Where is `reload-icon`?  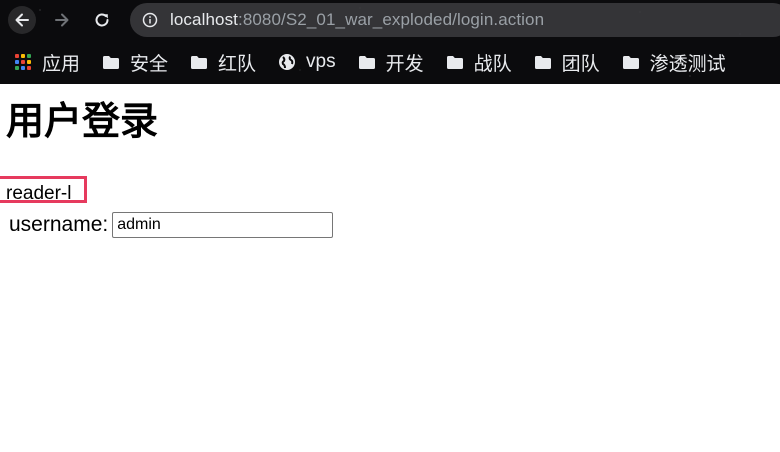
reload-icon is located at coordinates (102, 20).